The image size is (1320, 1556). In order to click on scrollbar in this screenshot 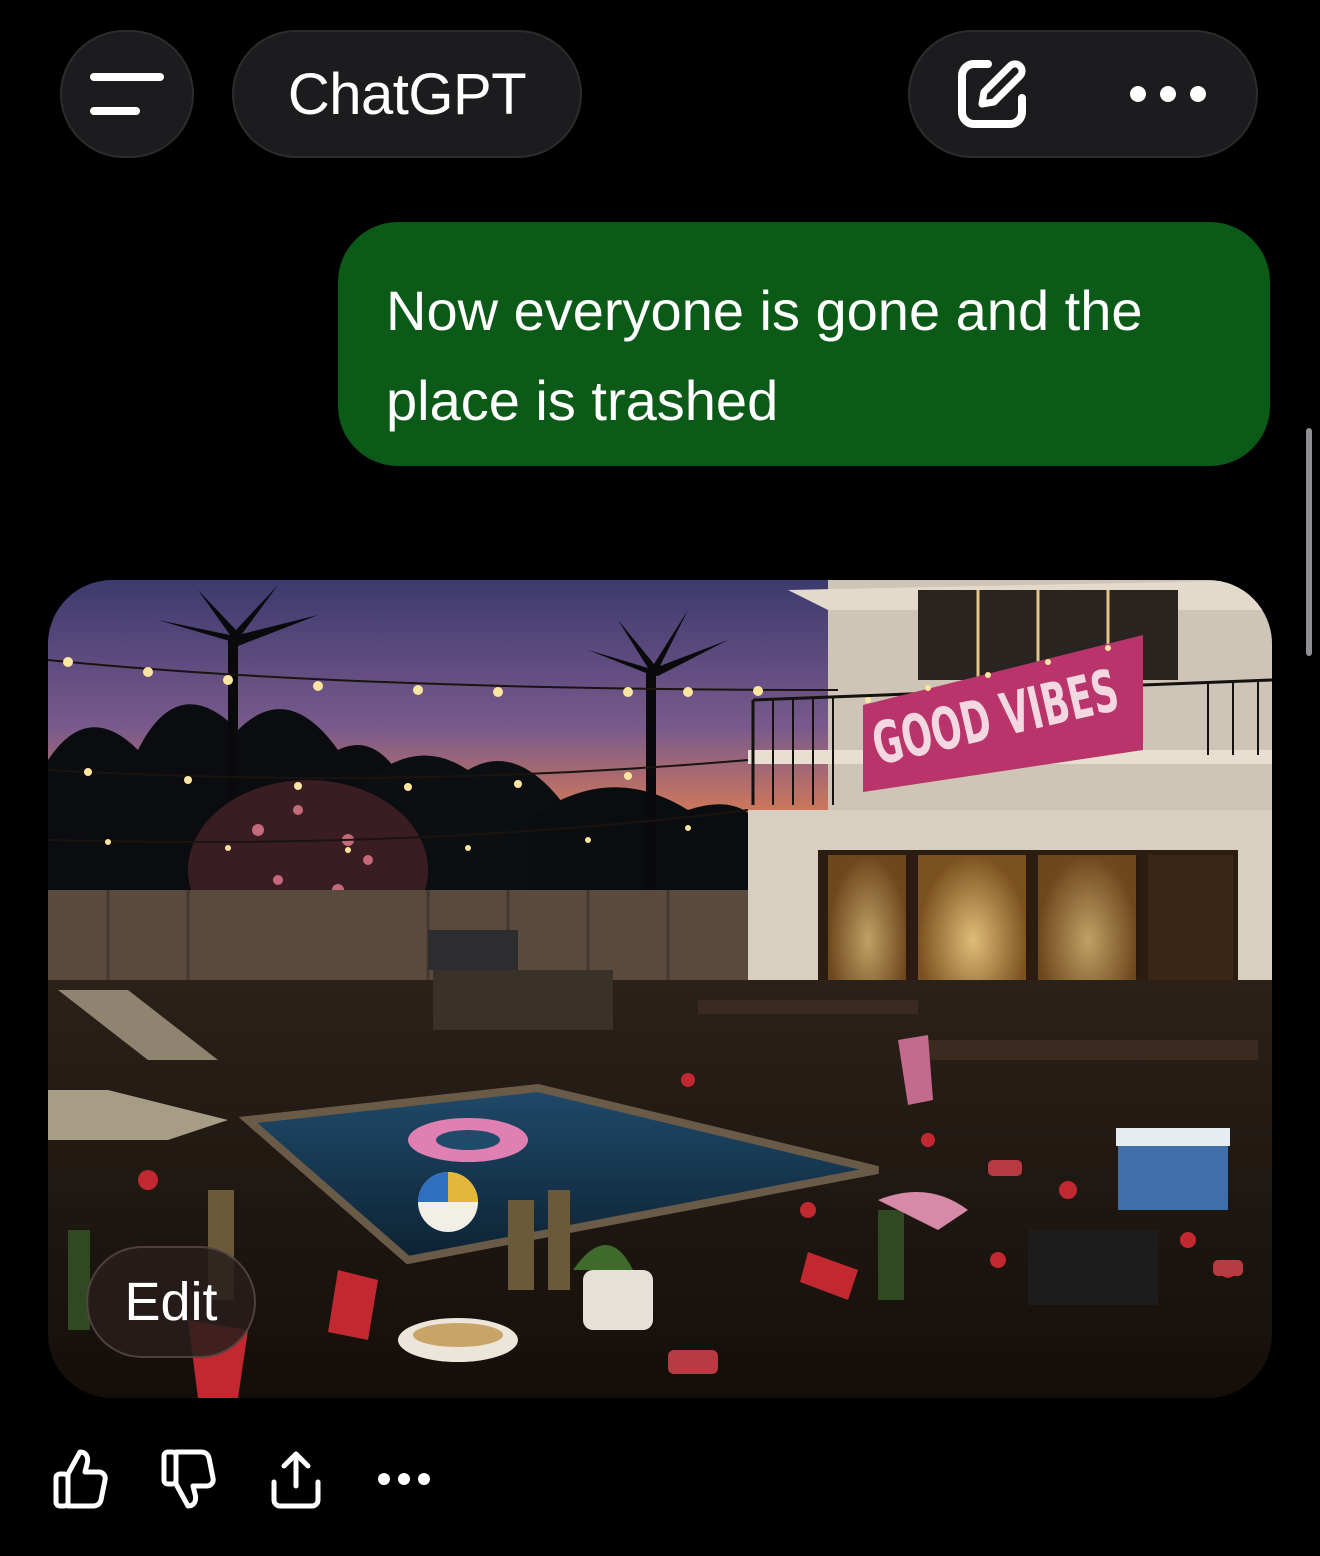, I will do `click(1309, 542)`.